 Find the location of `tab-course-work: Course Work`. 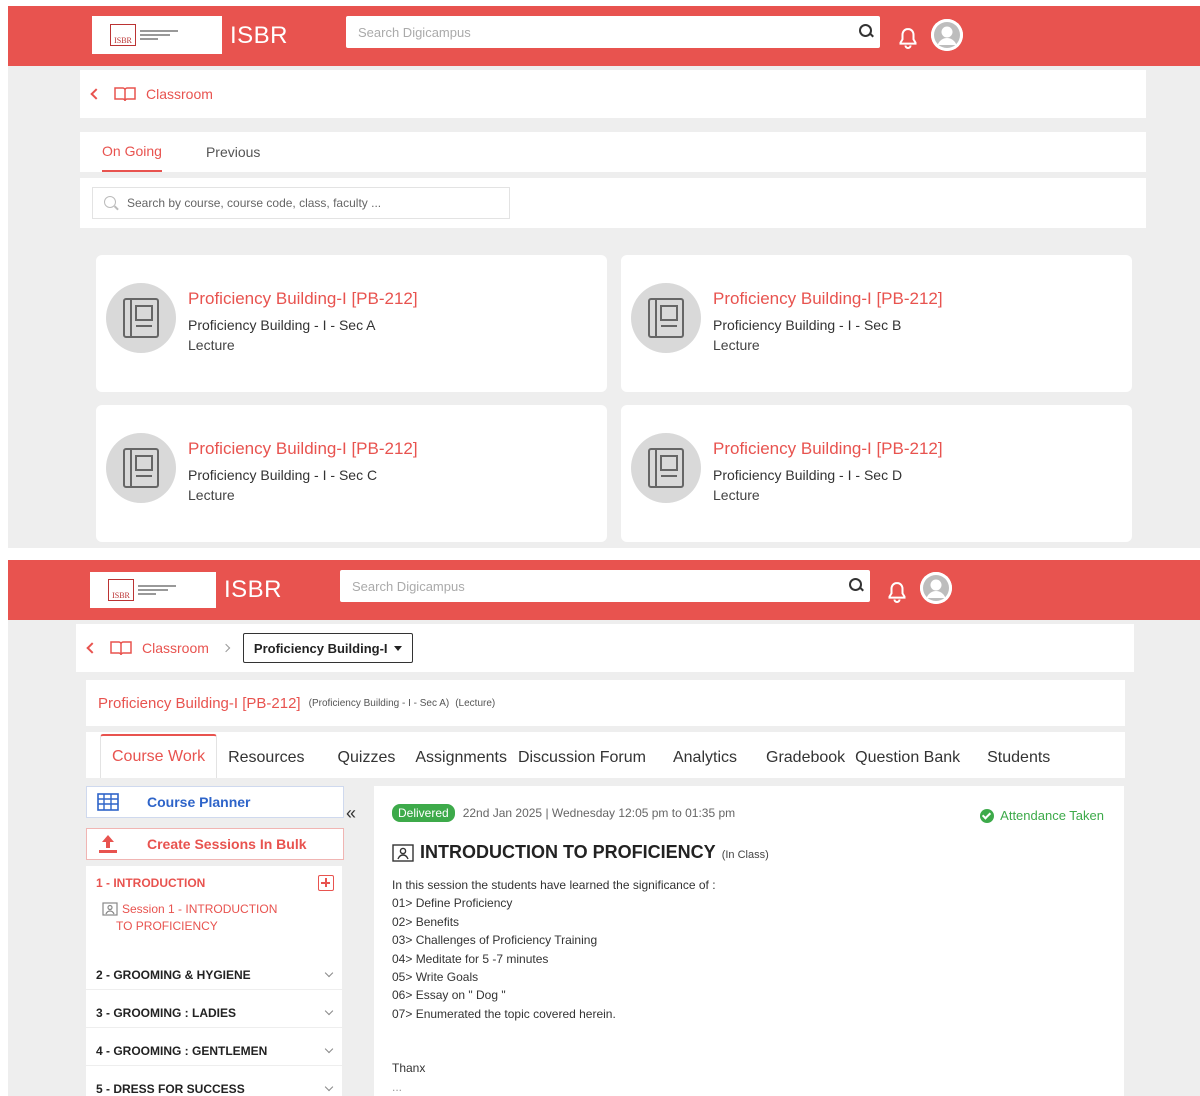

tab-course-work: Course Work is located at coordinates (159, 756).